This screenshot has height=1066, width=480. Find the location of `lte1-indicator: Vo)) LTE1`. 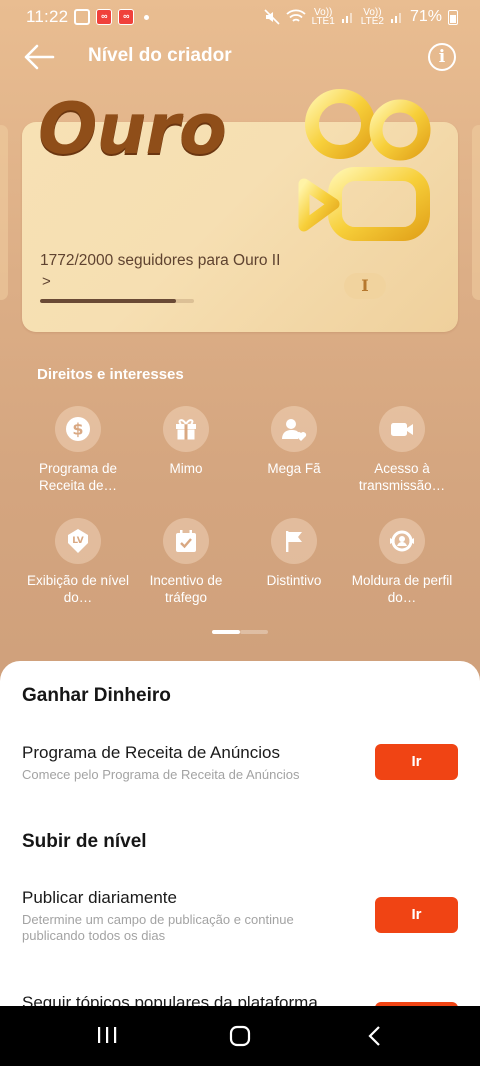

lte1-indicator: Vo)) LTE1 is located at coordinates (323, 17).